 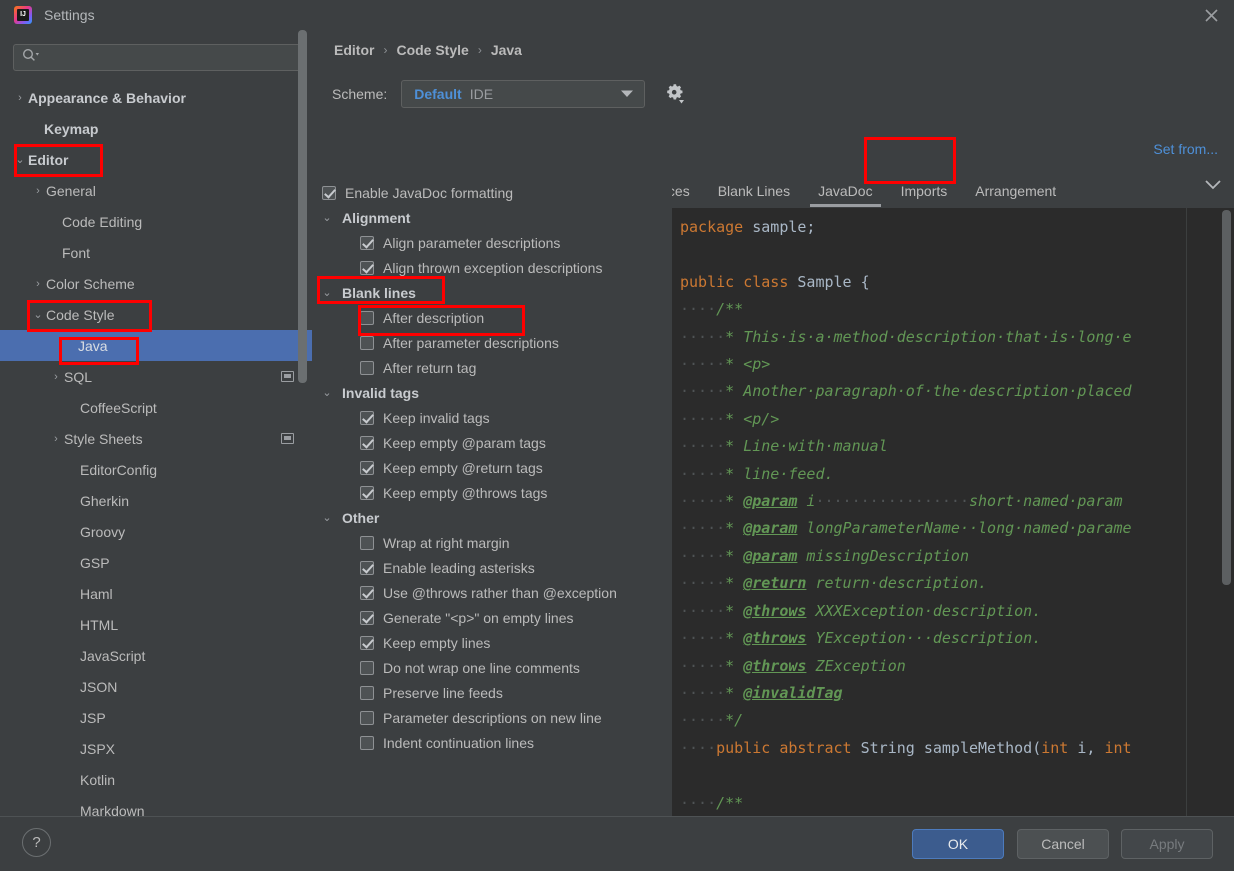 I want to click on sidebar-item-keymap: Keymap, so click(x=156, y=128).